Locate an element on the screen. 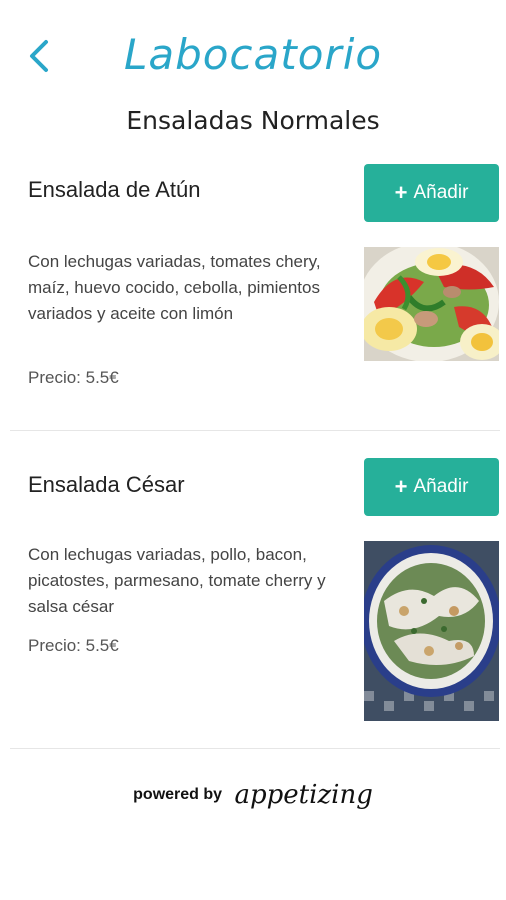 This screenshot has width=506, height=900. item-name: Ensalada de Atún is located at coordinates (114, 189).